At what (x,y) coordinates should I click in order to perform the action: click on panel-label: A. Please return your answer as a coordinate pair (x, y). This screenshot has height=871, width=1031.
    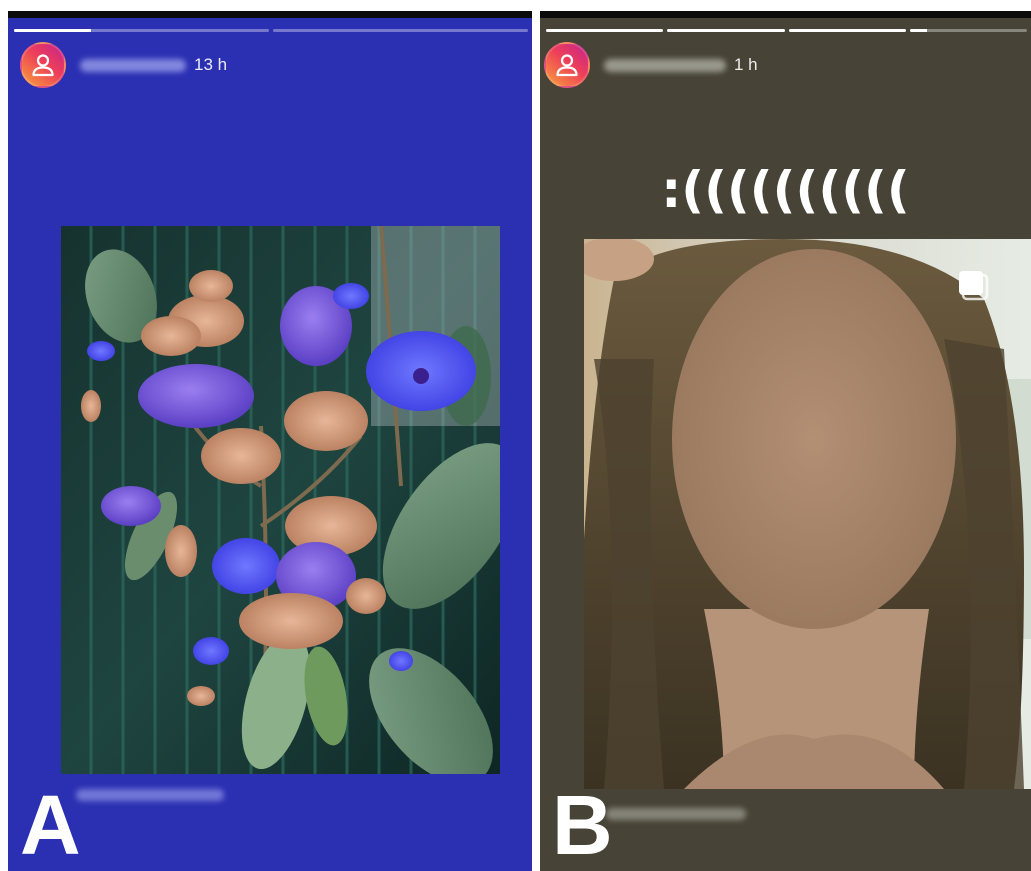
    Looking at the image, I should click on (50, 824).